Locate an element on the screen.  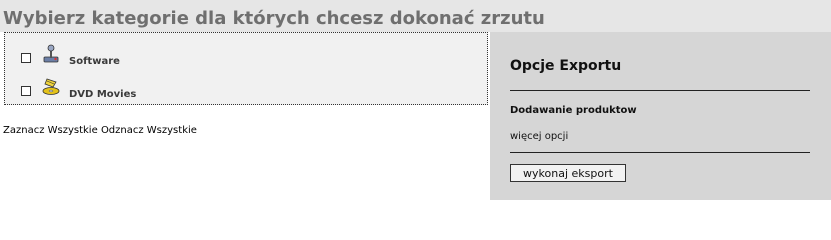
category-row-software: Software is located at coordinates (70, 56).